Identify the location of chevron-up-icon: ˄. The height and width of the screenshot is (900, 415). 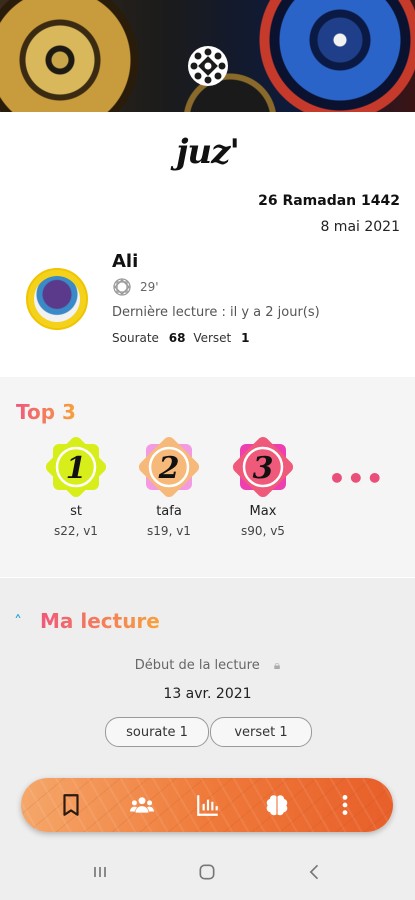
(18, 621).